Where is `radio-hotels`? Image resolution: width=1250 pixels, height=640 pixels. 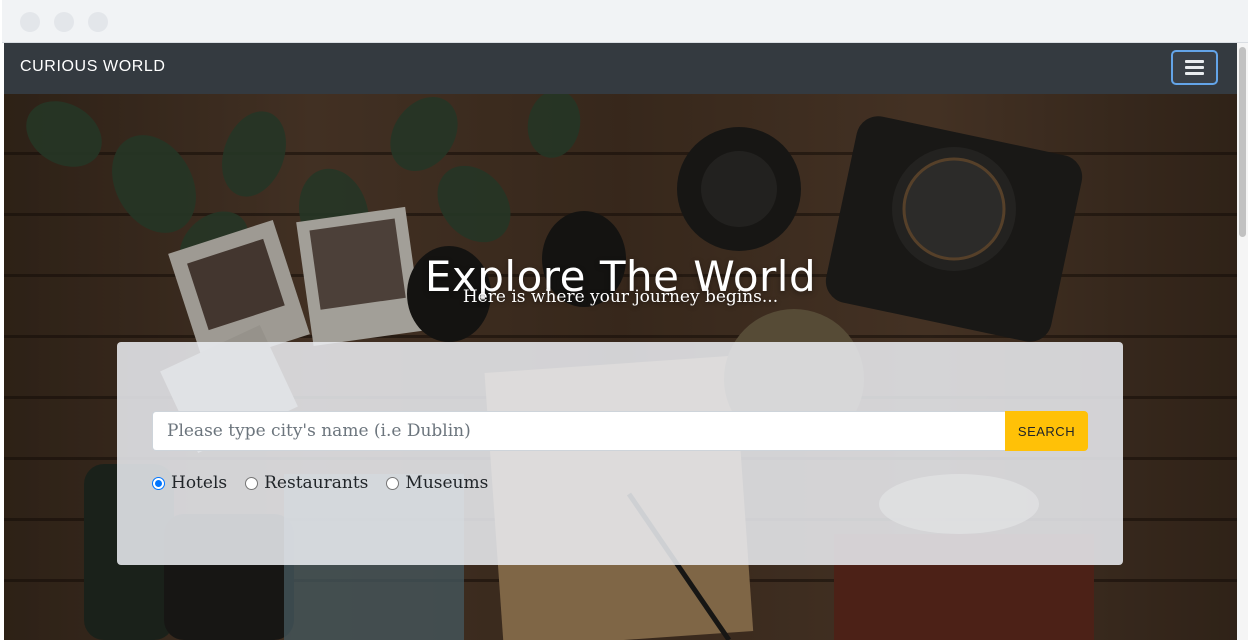 radio-hotels is located at coordinates (158, 483).